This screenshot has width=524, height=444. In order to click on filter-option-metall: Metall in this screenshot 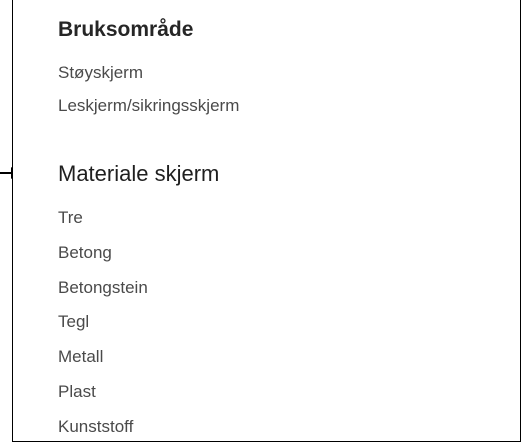, I will do `click(80, 357)`.